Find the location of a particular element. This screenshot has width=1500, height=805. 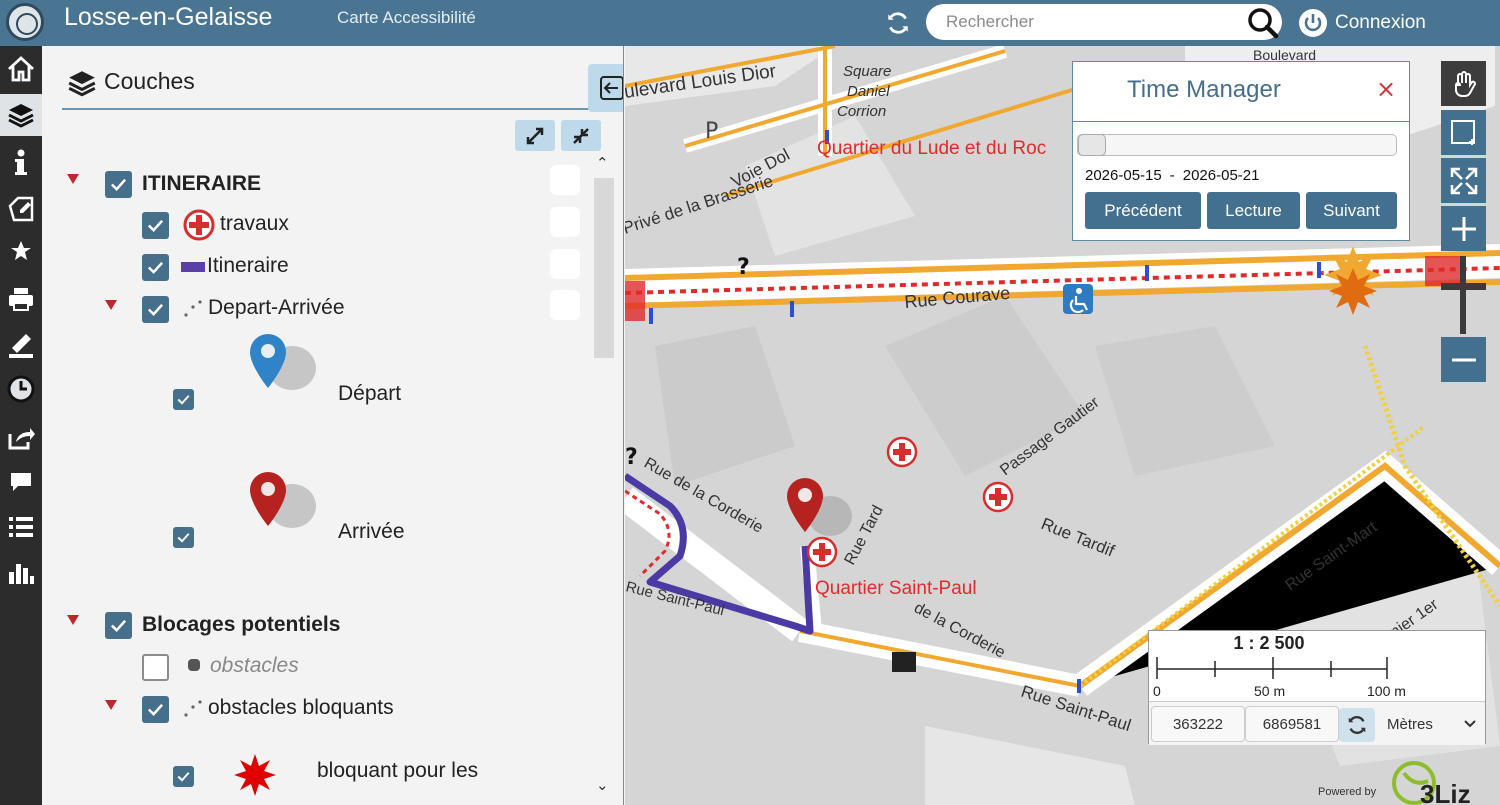

coord-refresh-button is located at coordinates (1357, 725).